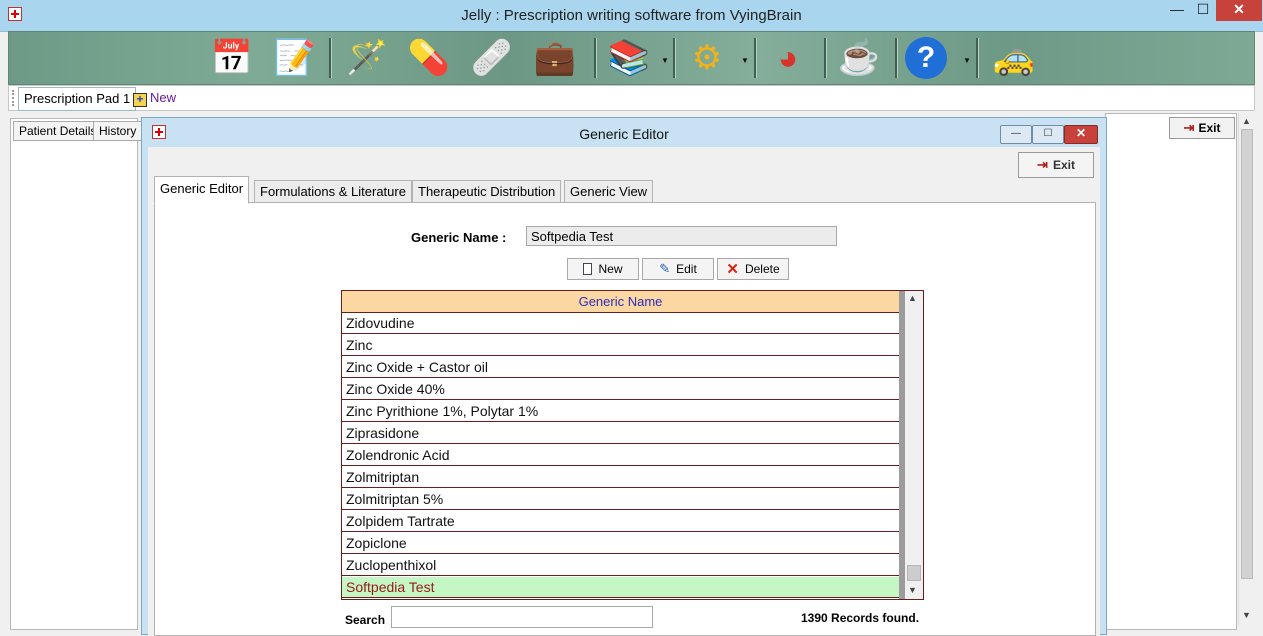  What do you see at coordinates (367, 58) in the screenshot?
I see `wizard-icon: 🪄` at bounding box center [367, 58].